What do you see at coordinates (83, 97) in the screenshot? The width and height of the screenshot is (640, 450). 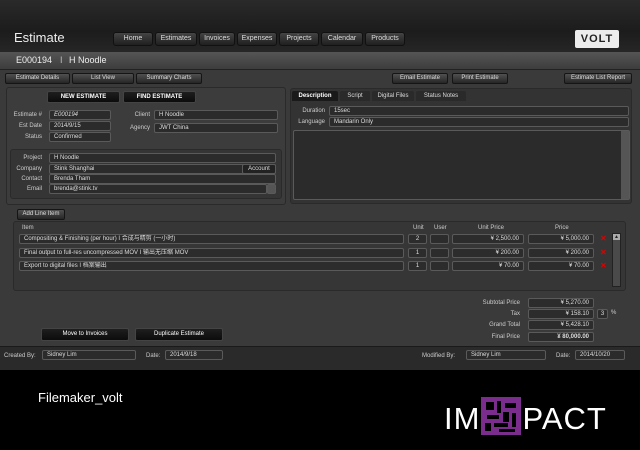 I see `new-estimate-button: NEW ESTIMATE` at bounding box center [83, 97].